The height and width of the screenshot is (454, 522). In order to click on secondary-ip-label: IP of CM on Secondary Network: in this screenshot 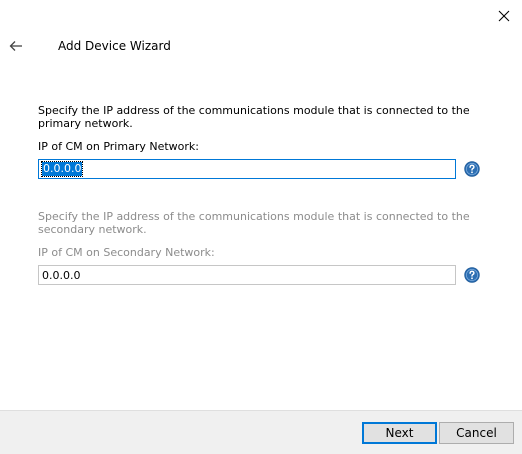, I will do `click(126, 252)`.